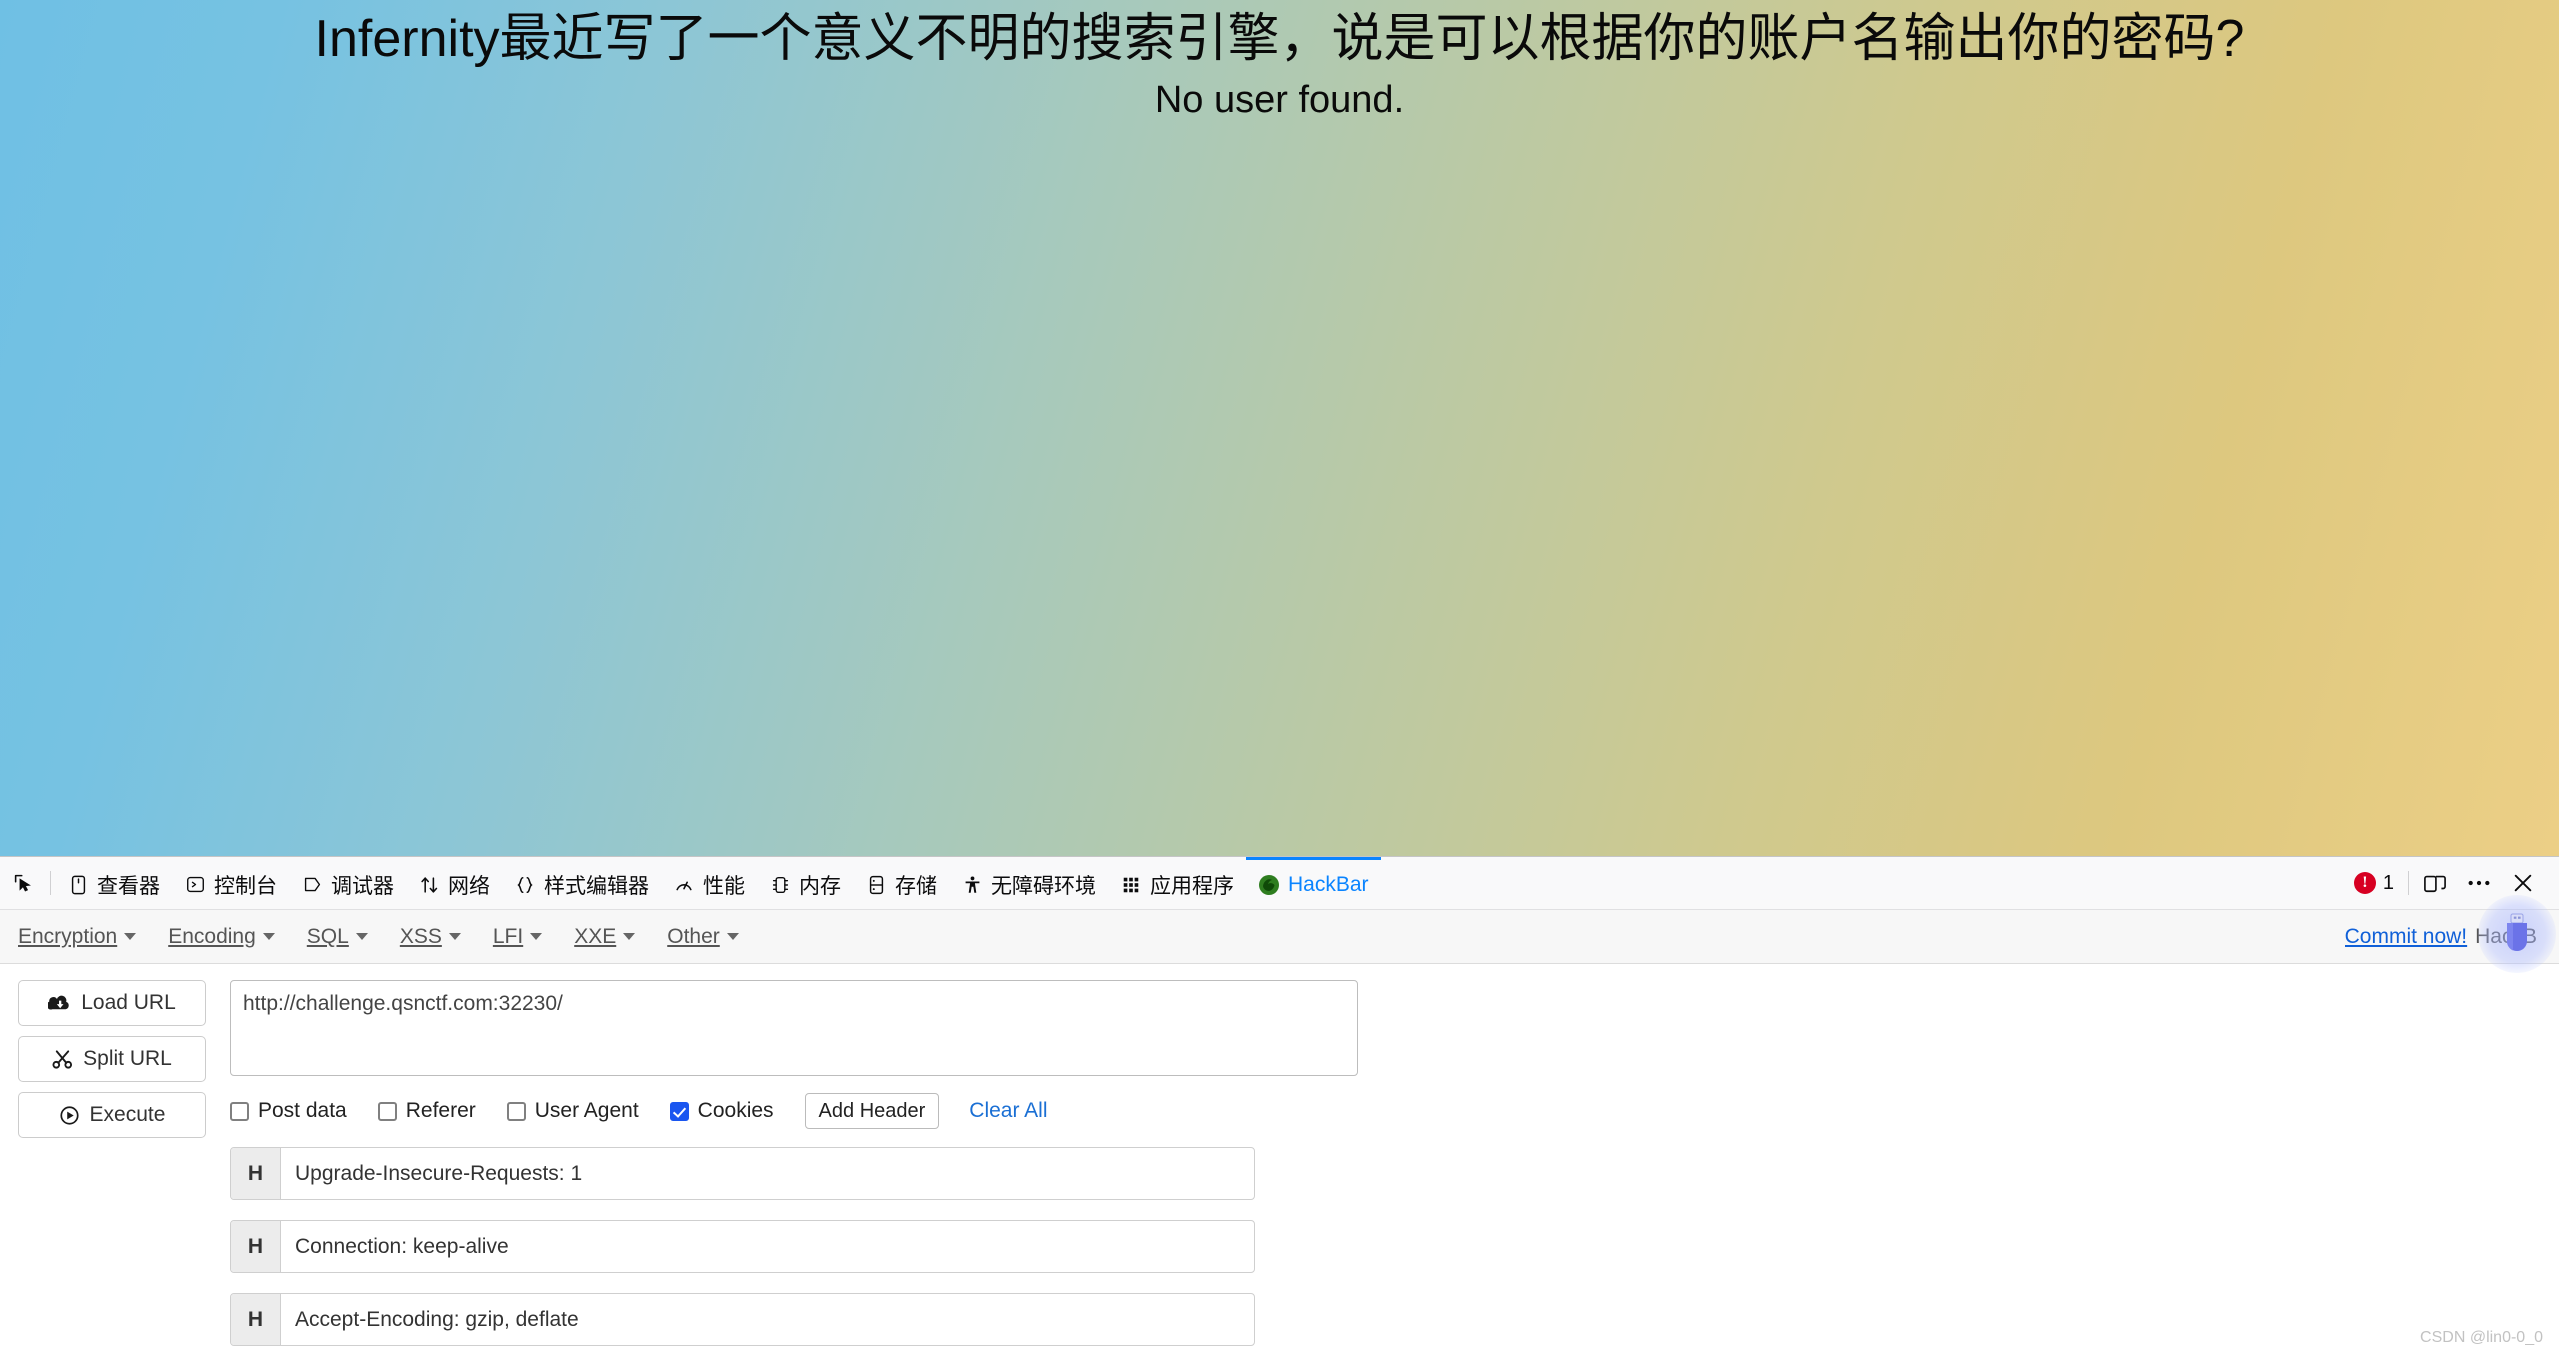 The width and height of the screenshot is (2559, 1366). What do you see at coordinates (604, 937) in the screenshot?
I see `hackbar-menu-xxe: XXE` at bounding box center [604, 937].